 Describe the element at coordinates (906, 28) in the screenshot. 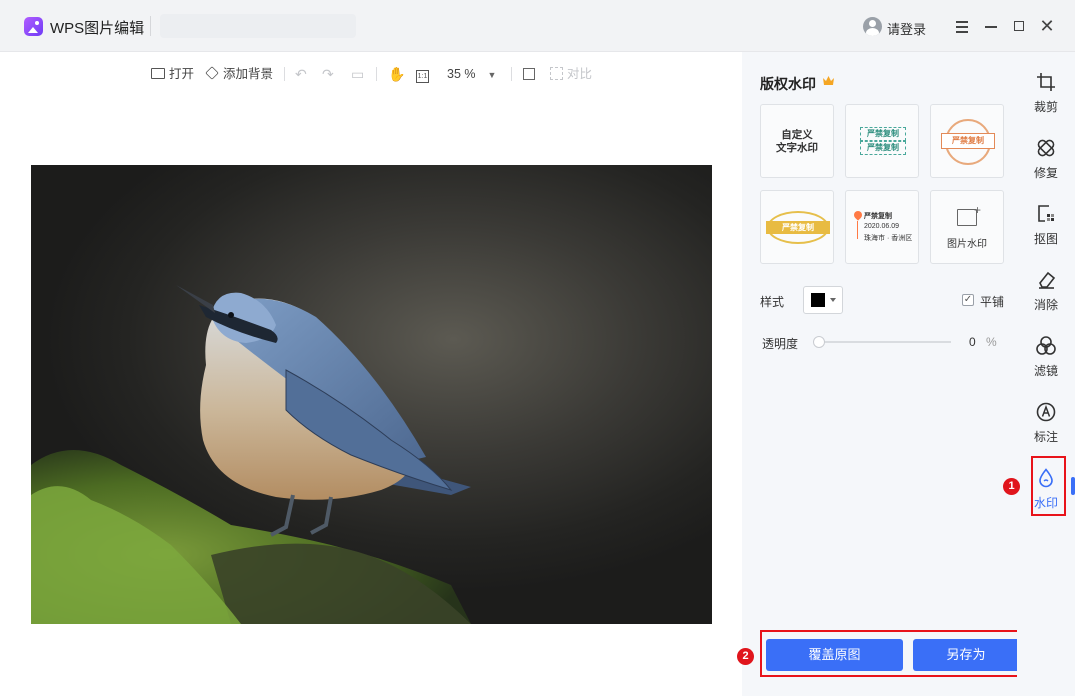

I see `login-link: 请登录` at that location.